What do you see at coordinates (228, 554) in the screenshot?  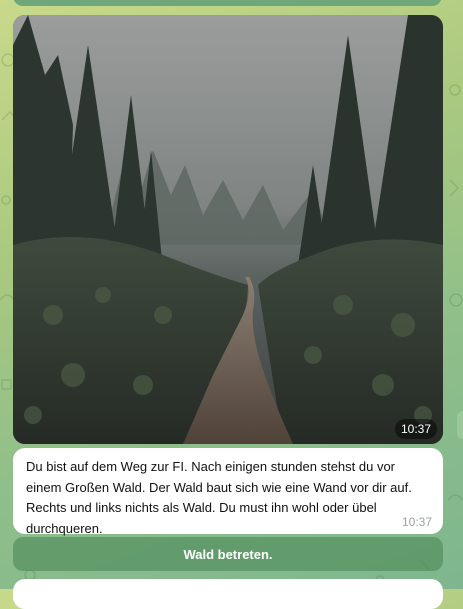 I see `enter-forest-button: Wald betreten.` at bounding box center [228, 554].